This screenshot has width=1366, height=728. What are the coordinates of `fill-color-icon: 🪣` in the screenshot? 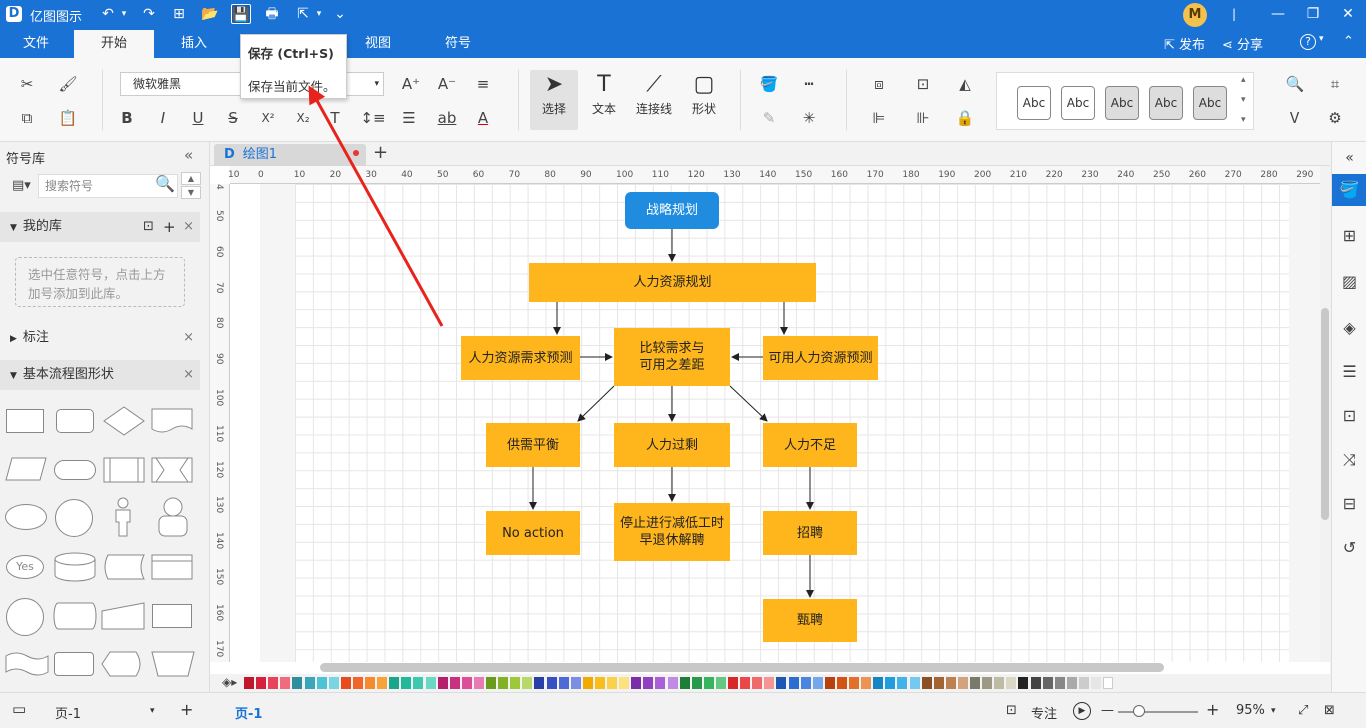 It's located at (769, 84).